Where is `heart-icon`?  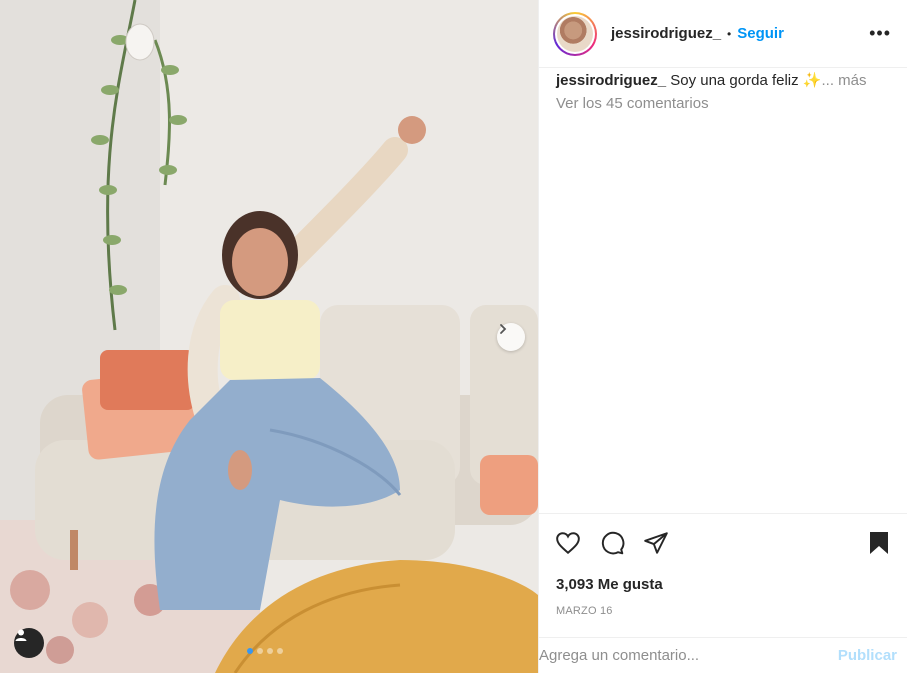 heart-icon is located at coordinates (568, 543).